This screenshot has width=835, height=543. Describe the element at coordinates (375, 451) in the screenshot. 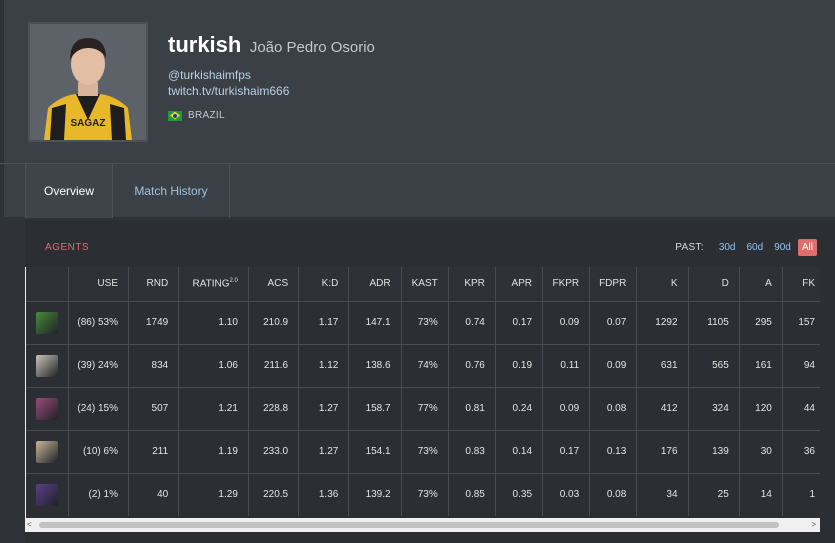

I see `stat-cell-adr: 154.1` at that location.